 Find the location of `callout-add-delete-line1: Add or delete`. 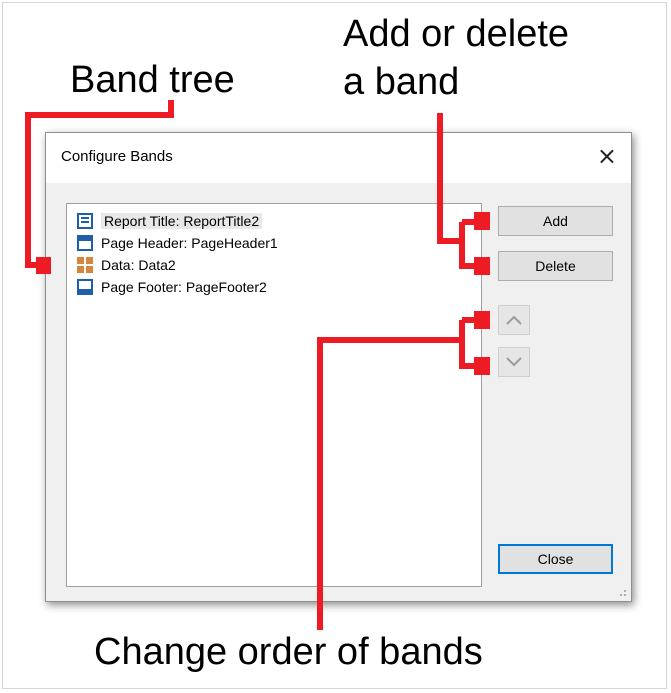

callout-add-delete-line1: Add or delete is located at coordinates (456, 34).